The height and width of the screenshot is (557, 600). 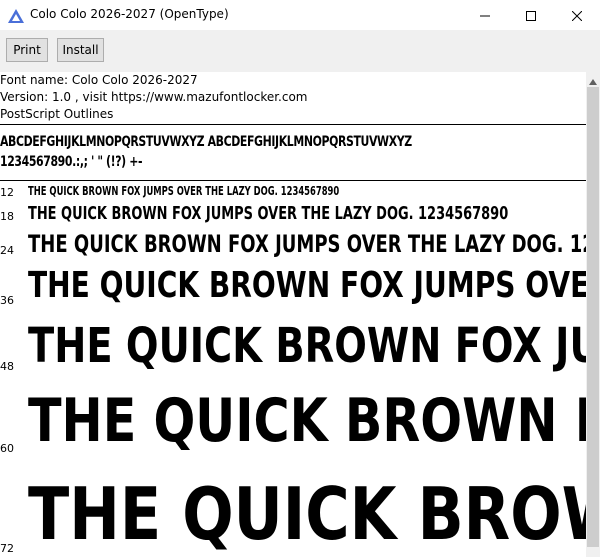 I want to click on vertical-scrollbar, so click(x=593, y=314).